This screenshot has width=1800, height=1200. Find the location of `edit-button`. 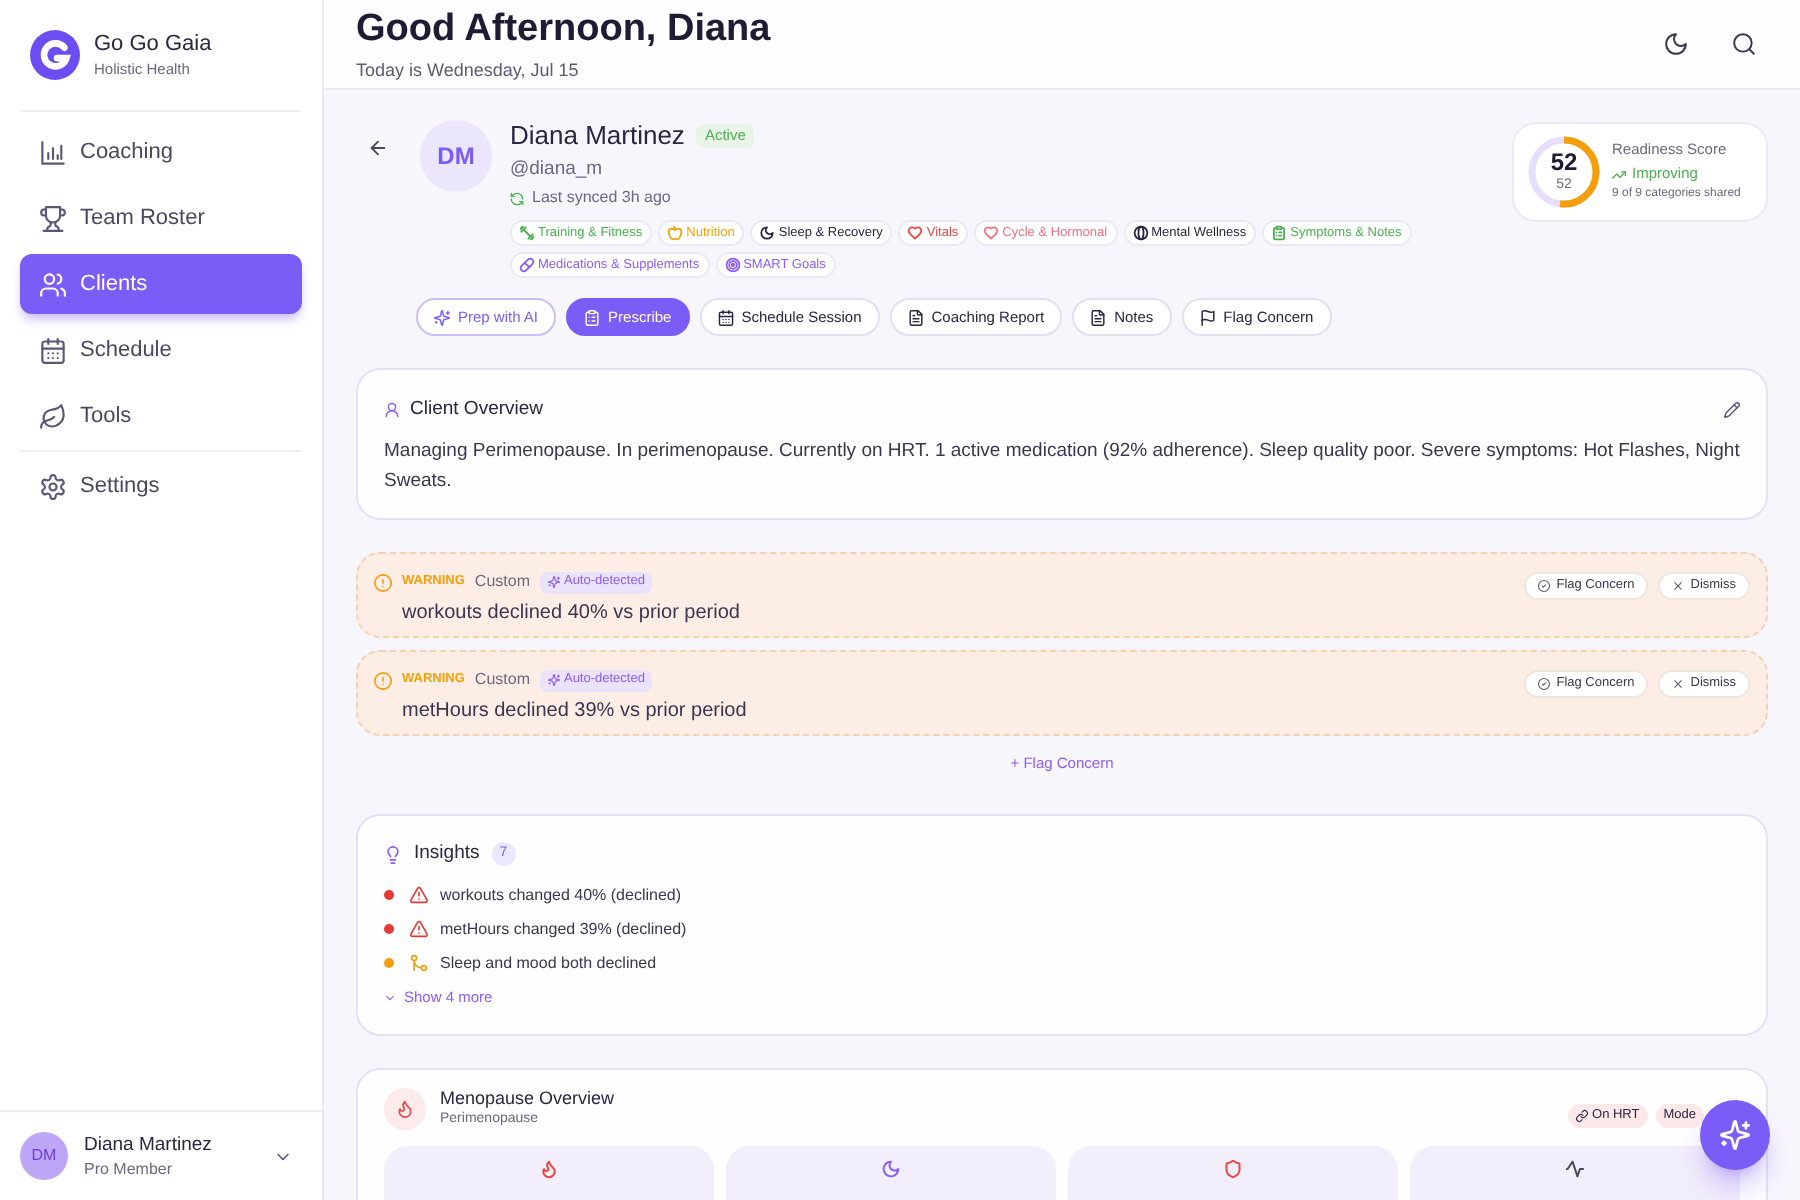

edit-button is located at coordinates (1732, 410).